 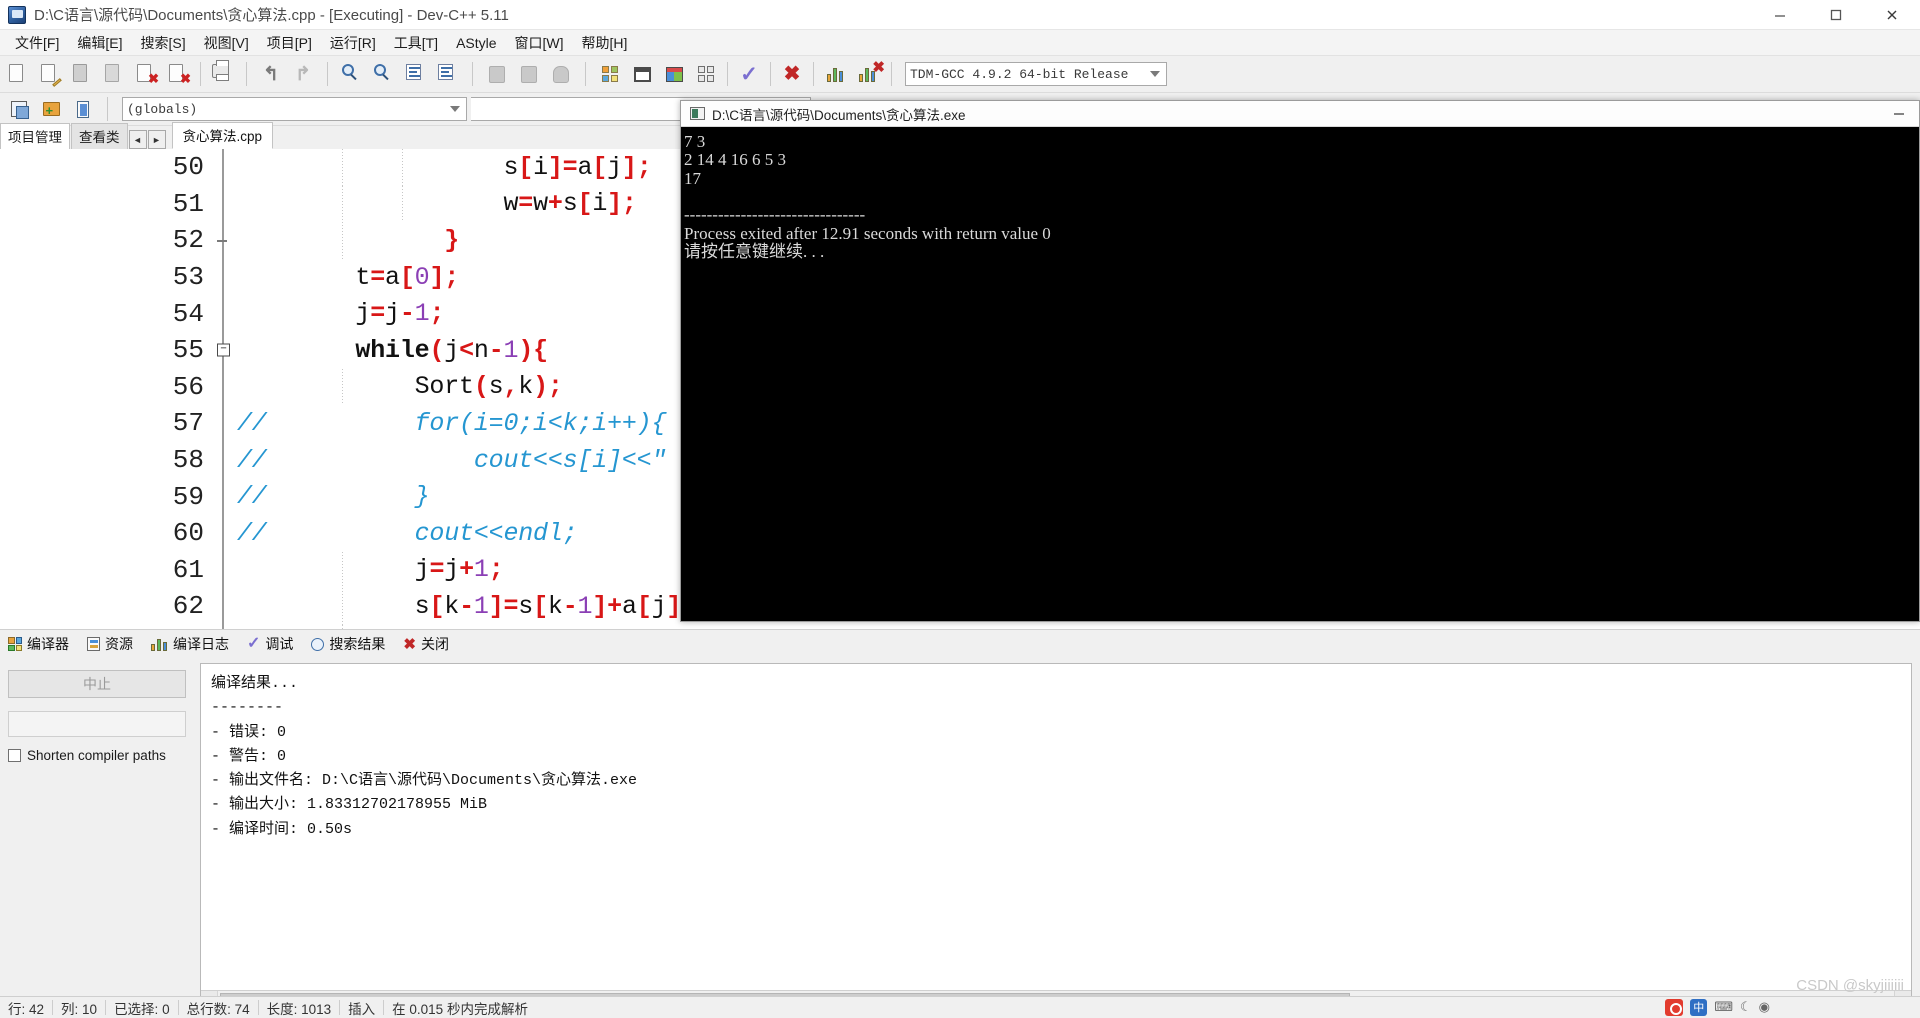 I want to click on remove-from-project-button, so click(x=83, y=109).